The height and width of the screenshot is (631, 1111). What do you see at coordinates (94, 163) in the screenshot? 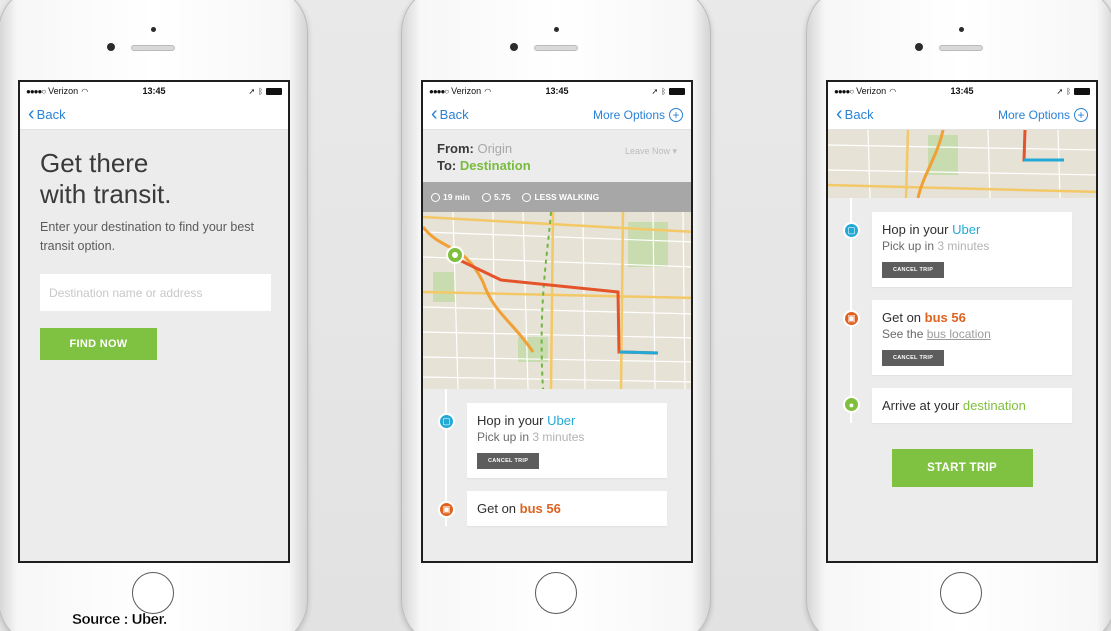
I see `title-line-1: Get there` at bounding box center [94, 163].